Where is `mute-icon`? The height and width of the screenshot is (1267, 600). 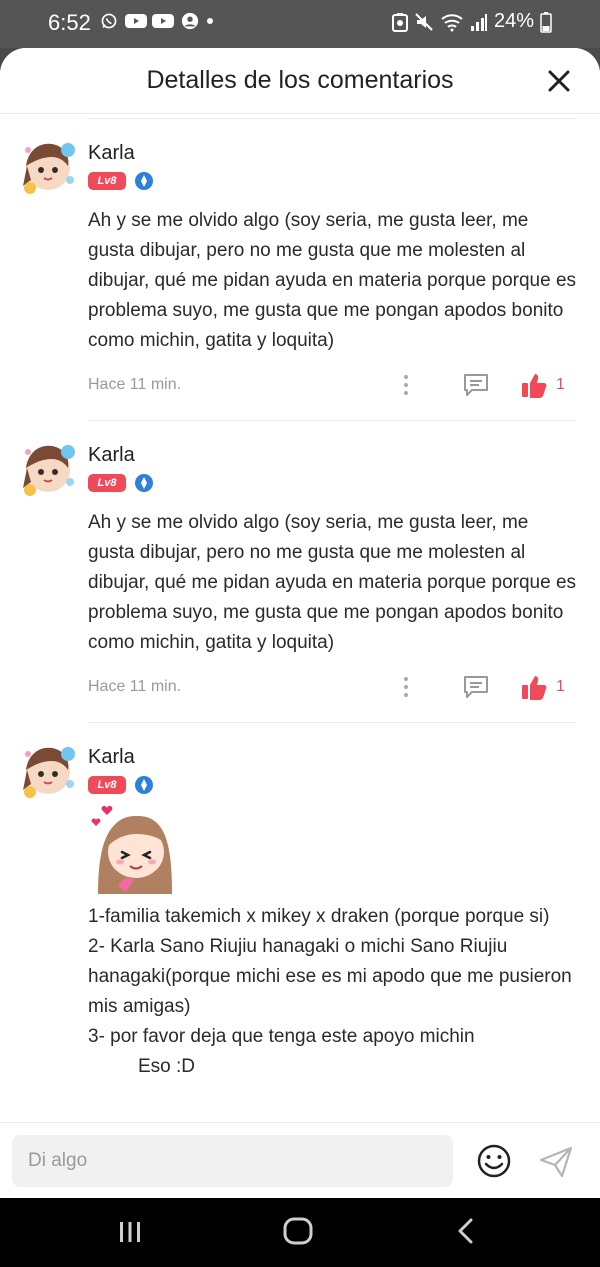 mute-icon is located at coordinates (424, 21).